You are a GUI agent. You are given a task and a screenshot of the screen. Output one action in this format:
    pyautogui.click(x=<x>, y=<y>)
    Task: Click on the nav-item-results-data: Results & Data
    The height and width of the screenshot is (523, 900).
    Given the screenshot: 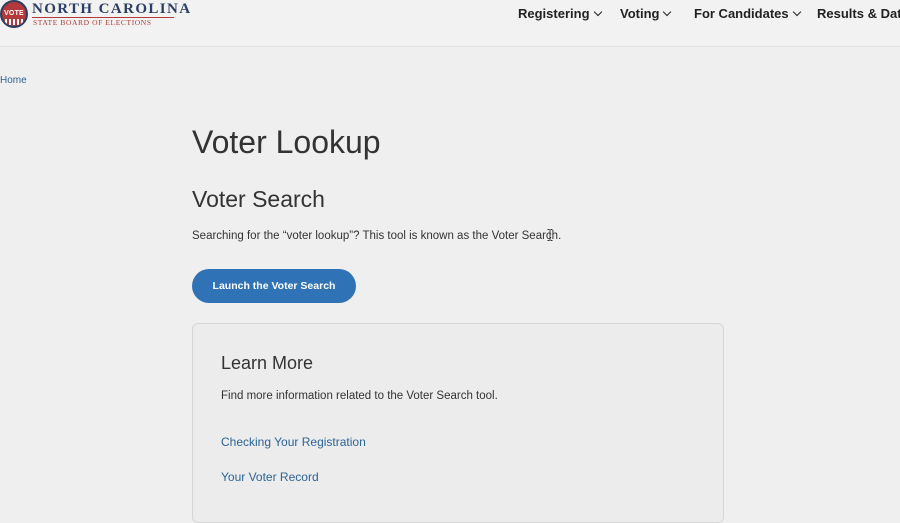 What is the action you would take?
    pyautogui.click(x=858, y=13)
    